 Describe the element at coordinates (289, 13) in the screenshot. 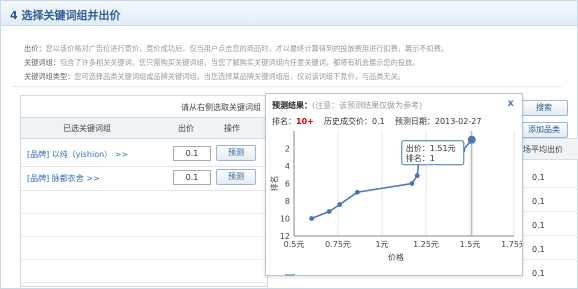

I see `section-header: 4 选择关键词组并出价` at that location.